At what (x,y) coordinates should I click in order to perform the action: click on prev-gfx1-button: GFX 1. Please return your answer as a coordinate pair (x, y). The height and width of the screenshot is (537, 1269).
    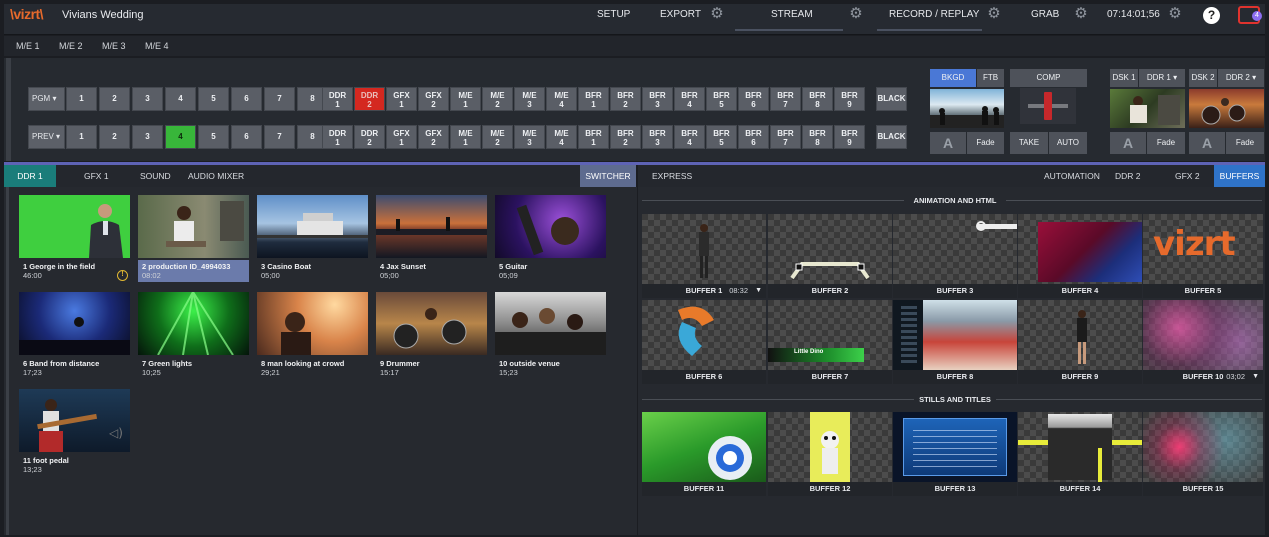
    Looking at the image, I should click on (401, 137).